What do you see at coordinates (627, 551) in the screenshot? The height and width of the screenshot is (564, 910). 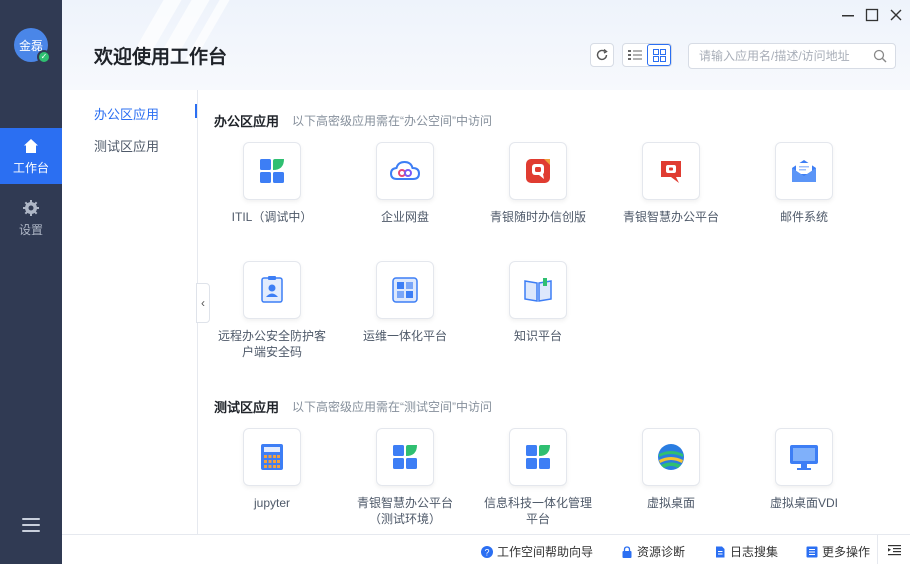 I see `lock-icon` at bounding box center [627, 551].